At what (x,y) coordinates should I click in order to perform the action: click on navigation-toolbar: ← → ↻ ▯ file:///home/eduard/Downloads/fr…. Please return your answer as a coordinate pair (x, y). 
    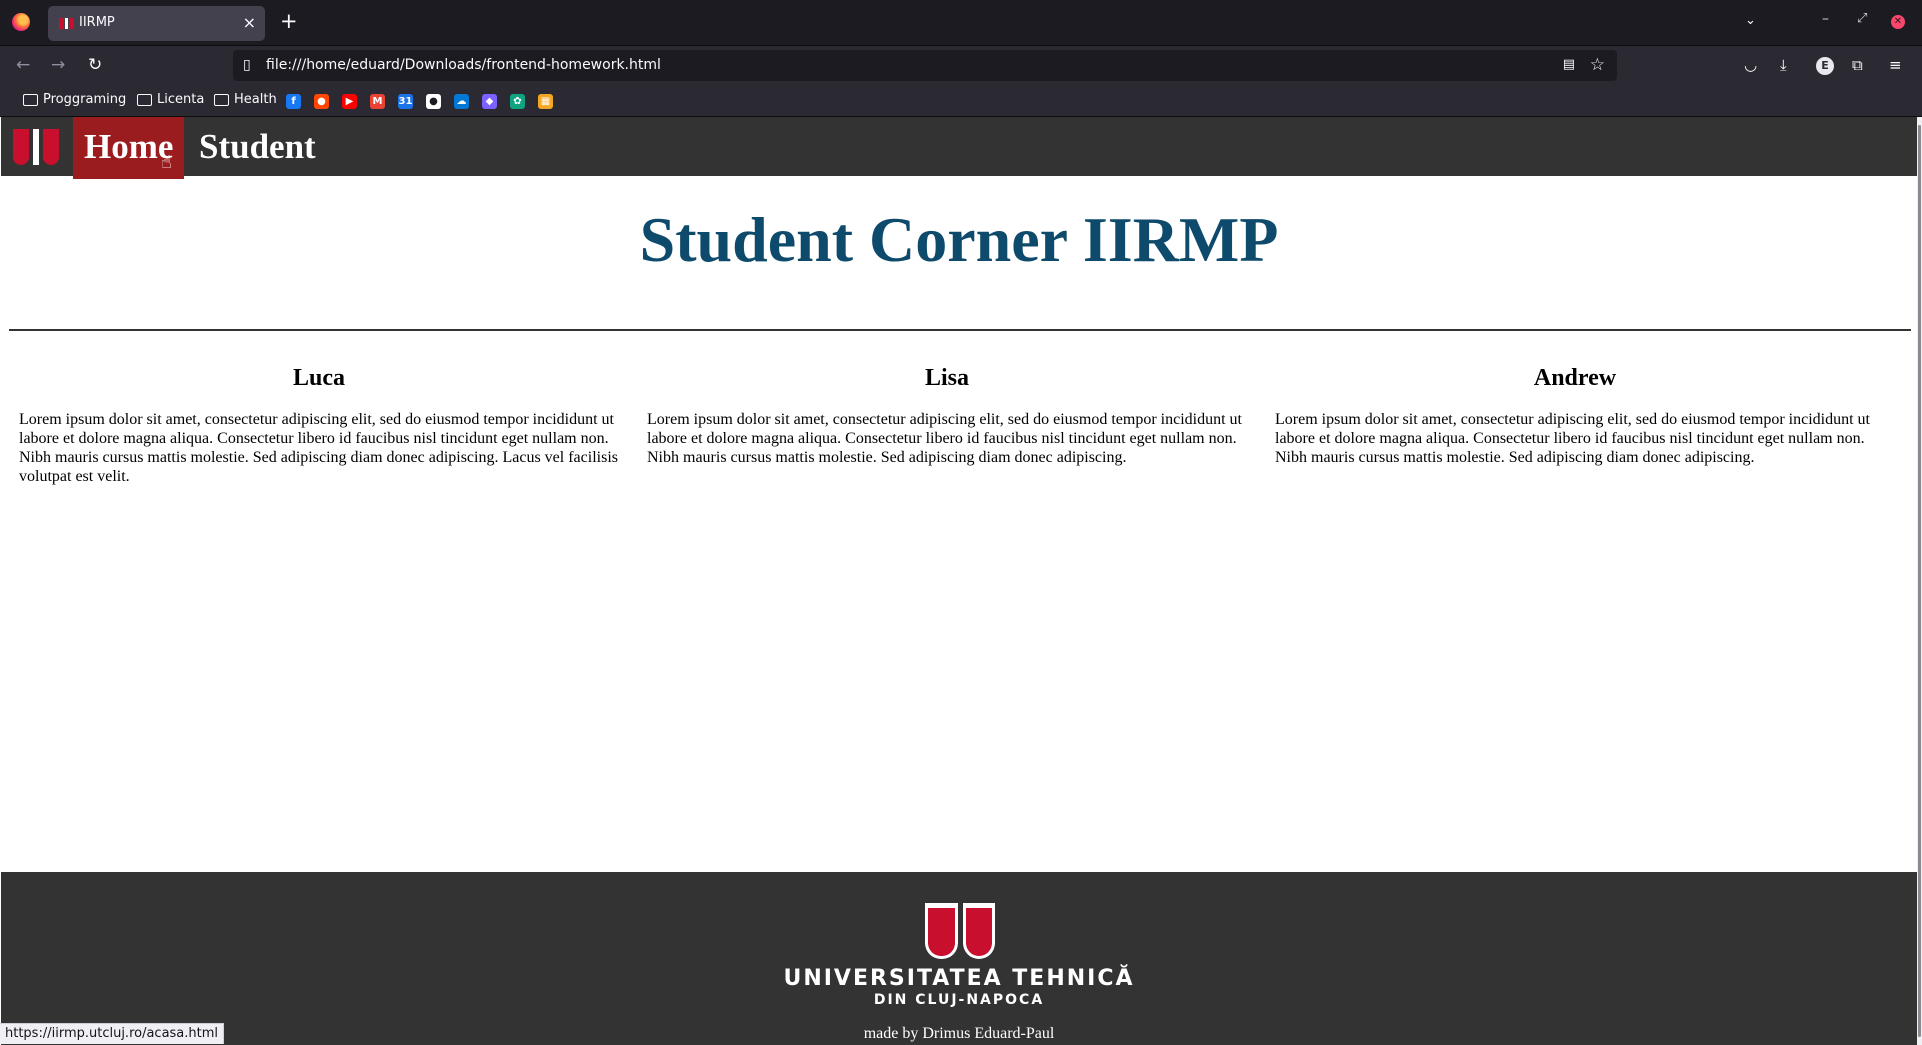
    Looking at the image, I should click on (961, 66).